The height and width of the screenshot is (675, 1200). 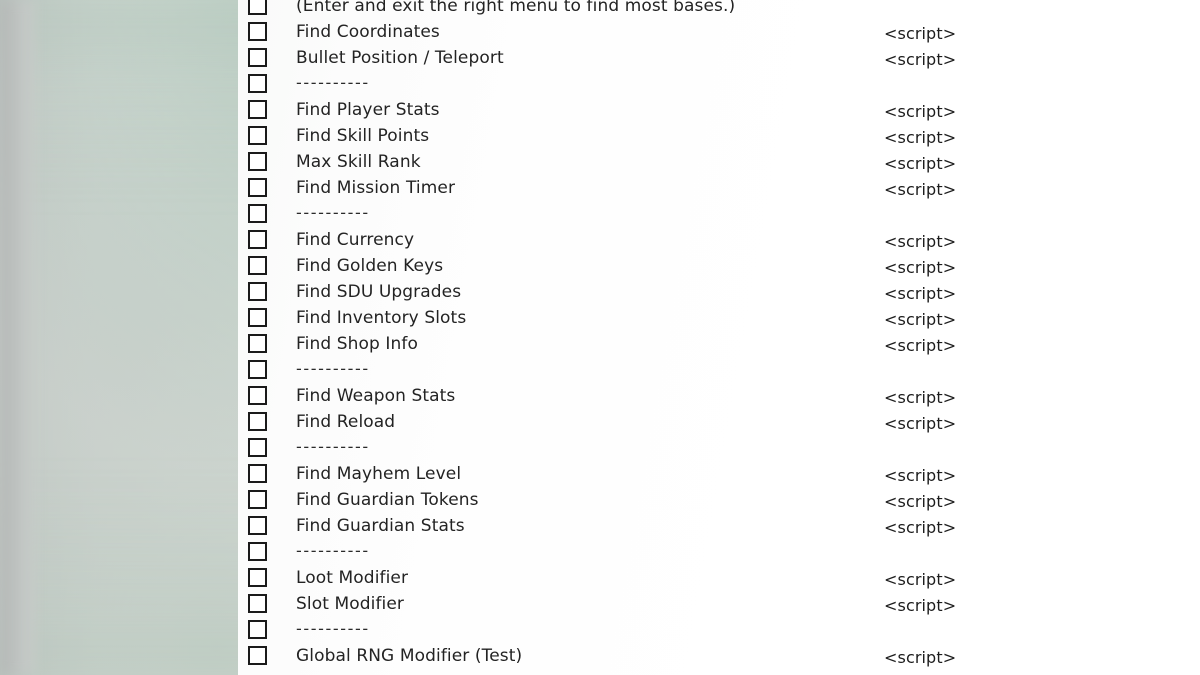 I want to click on list-row: Find Guardian Stats <script>, so click(x=600, y=526).